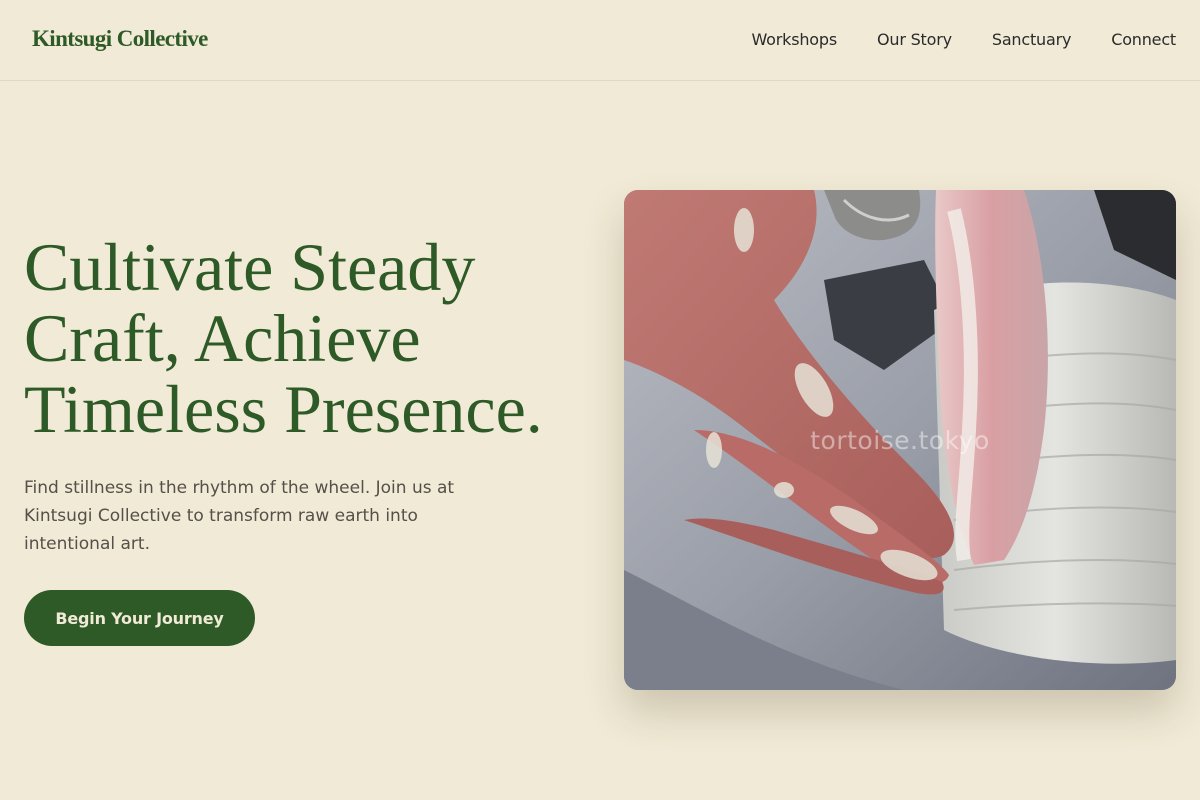 The width and height of the screenshot is (1200, 800). What do you see at coordinates (222, 338) in the screenshot?
I see `hero-headline-line: Craft, Achieve` at bounding box center [222, 338].